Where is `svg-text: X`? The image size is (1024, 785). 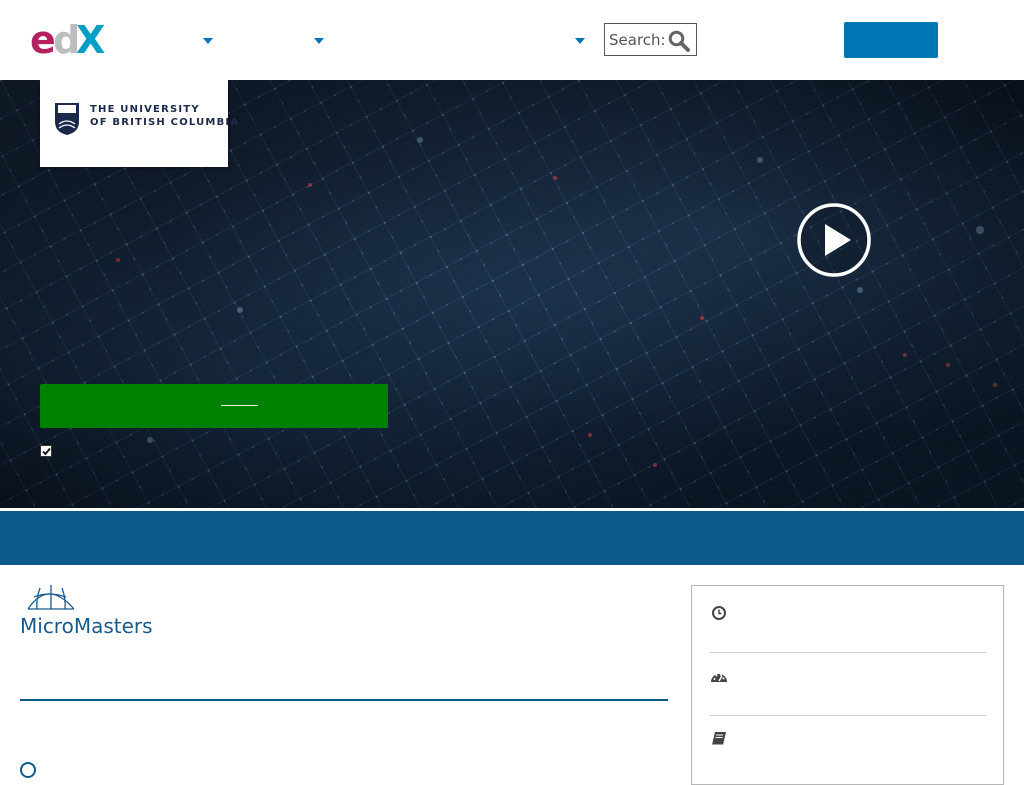
svg-text: X is located at coordinates (90, 39).